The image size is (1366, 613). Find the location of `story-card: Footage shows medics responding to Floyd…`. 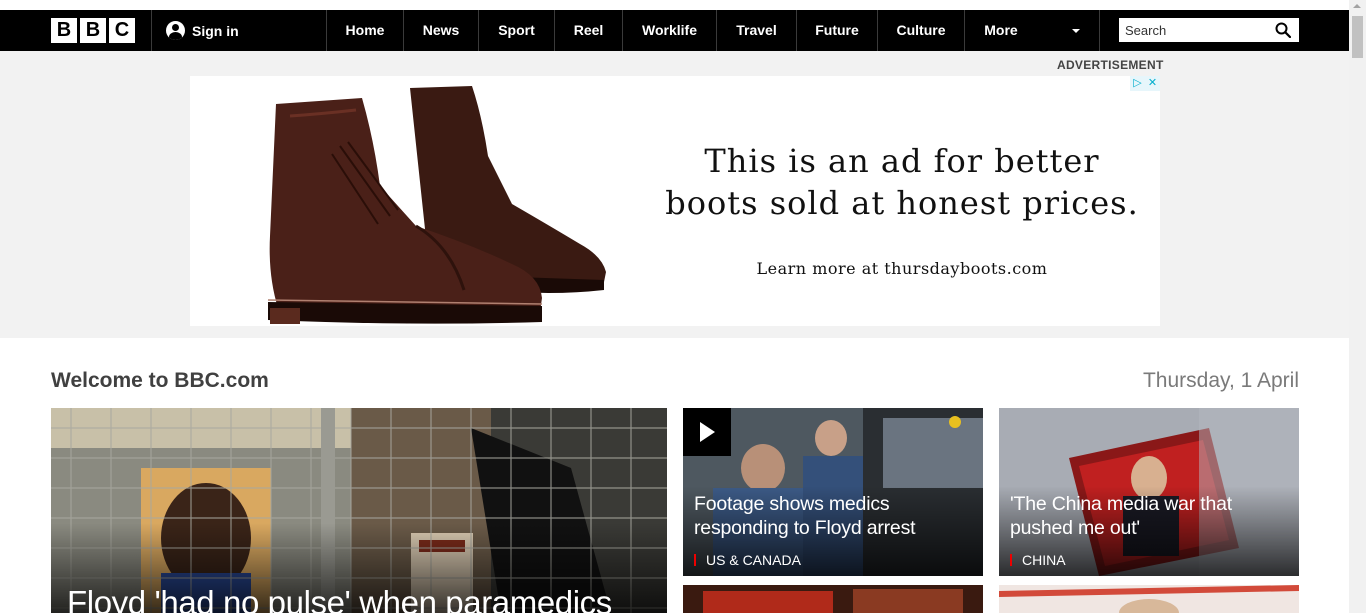

story-card: Footage shows medics responding to Floyd… is located at coordinates (833, 492).